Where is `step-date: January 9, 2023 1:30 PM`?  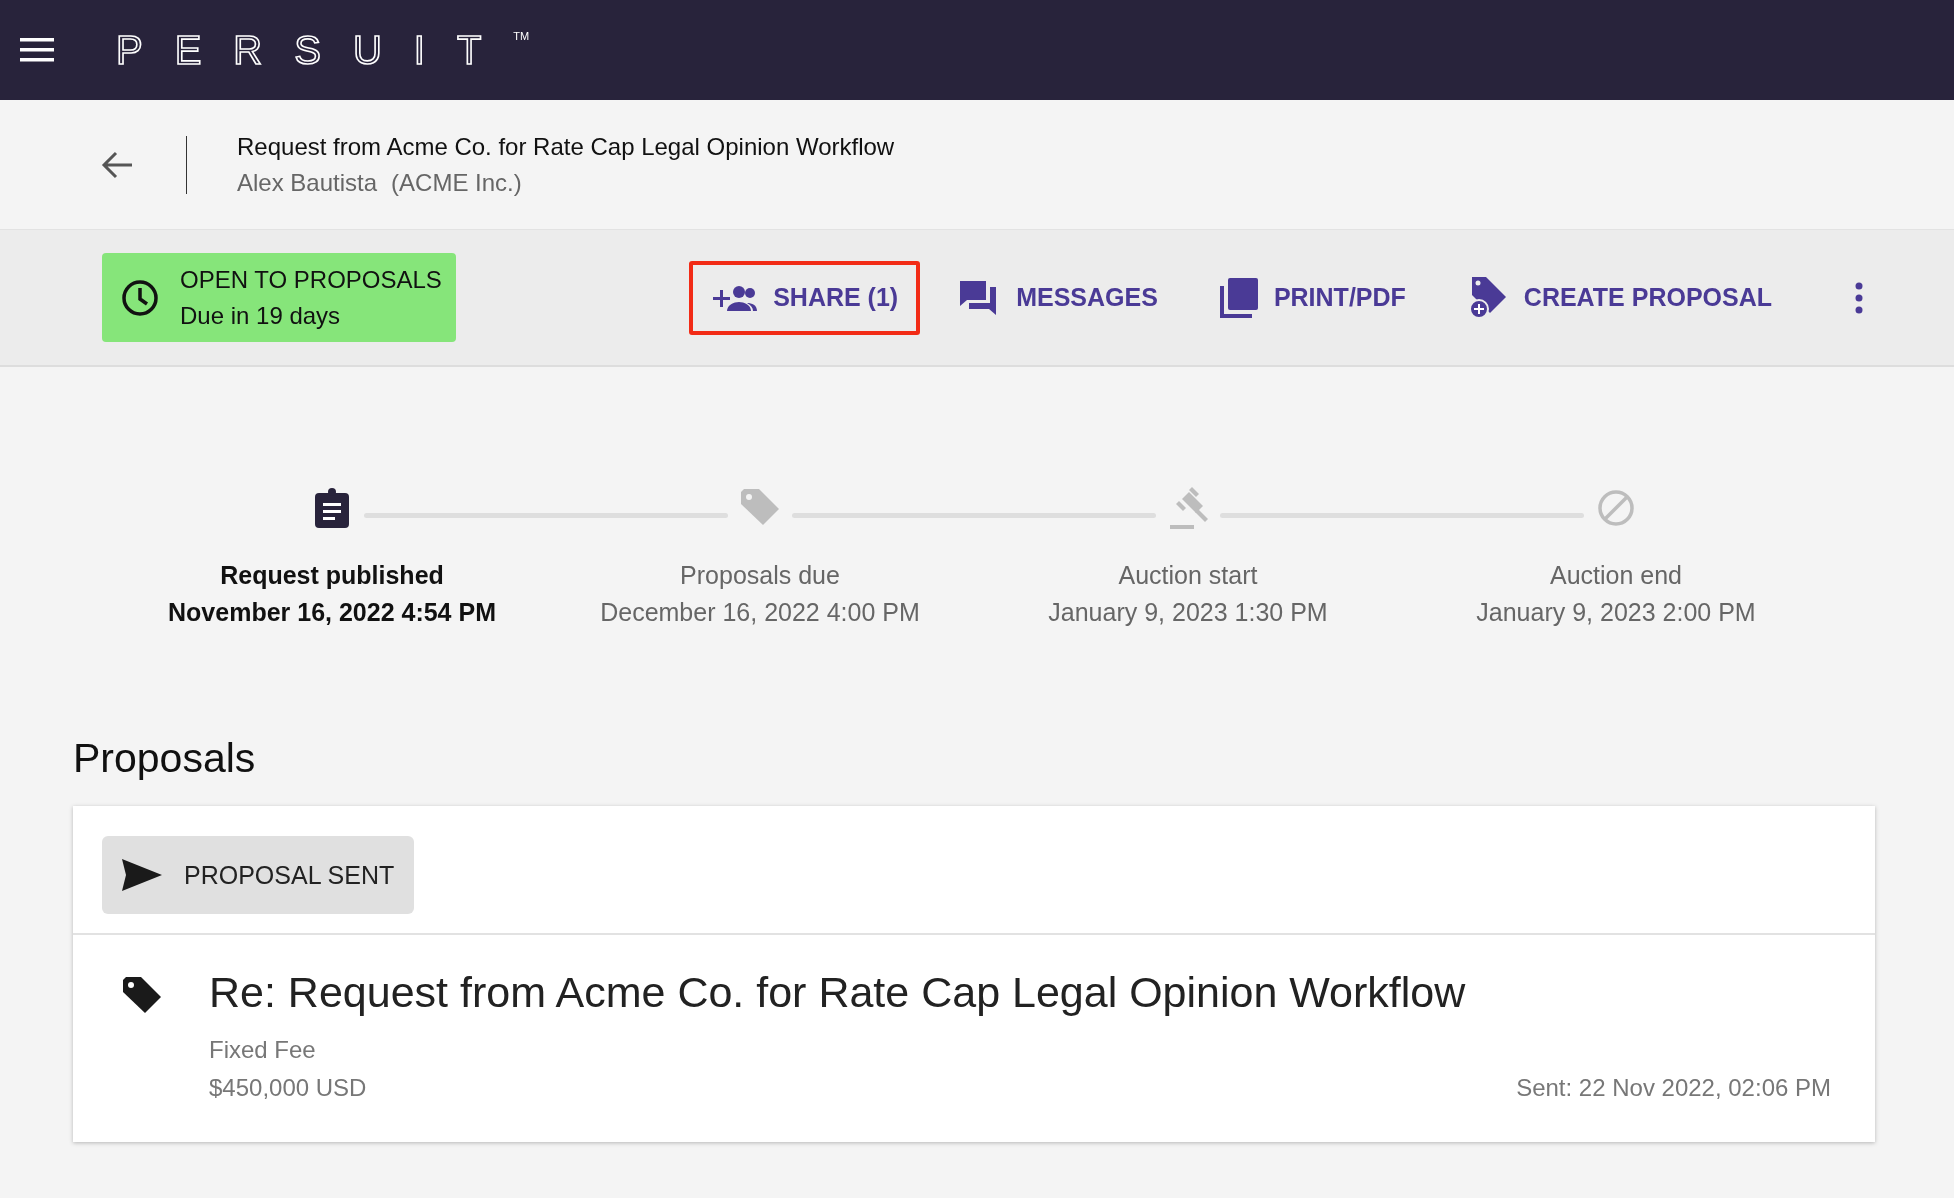
step-date: January 9, 2023 1:30 PM is located at coordinates (1188, 612).